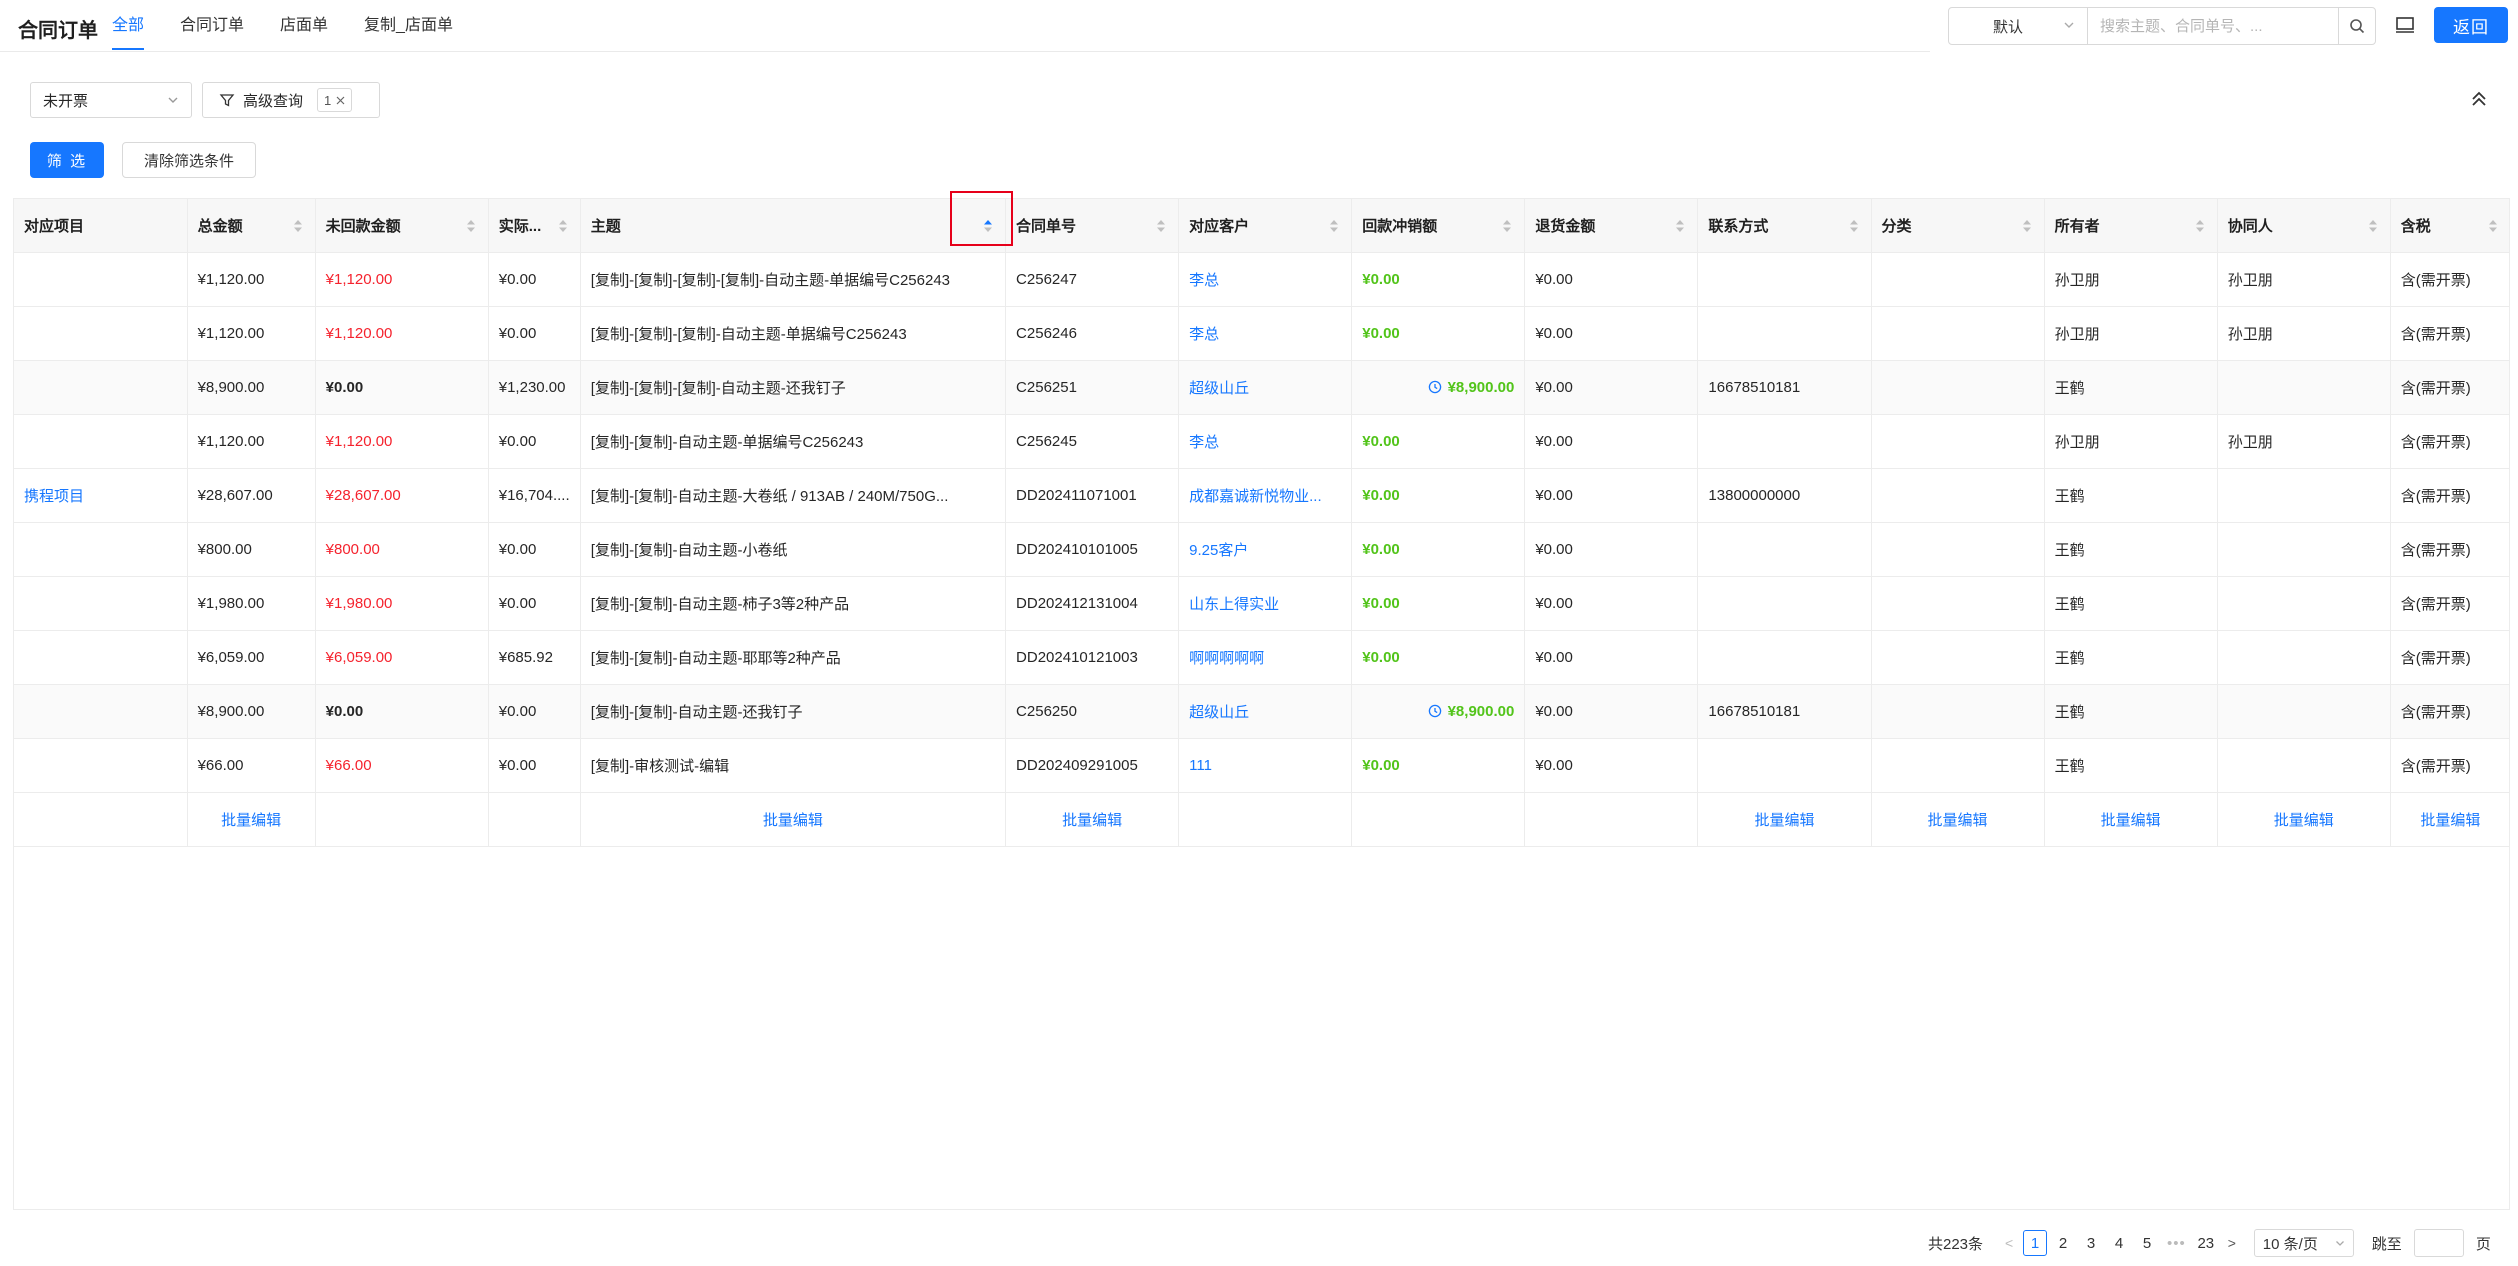 The image size is (2518, 1266). I want to click on column-header: 含税, so click(2449, 225).